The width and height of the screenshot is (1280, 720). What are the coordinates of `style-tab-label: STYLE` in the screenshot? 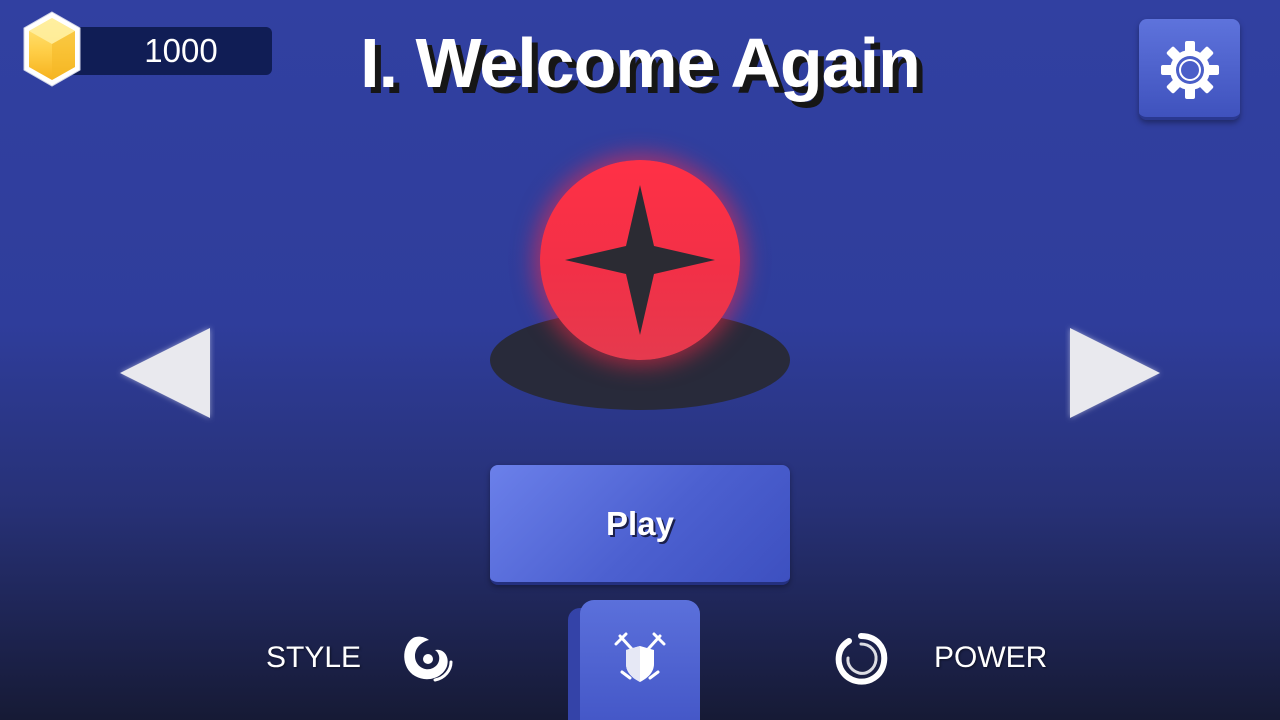 It's located at (313, 658).